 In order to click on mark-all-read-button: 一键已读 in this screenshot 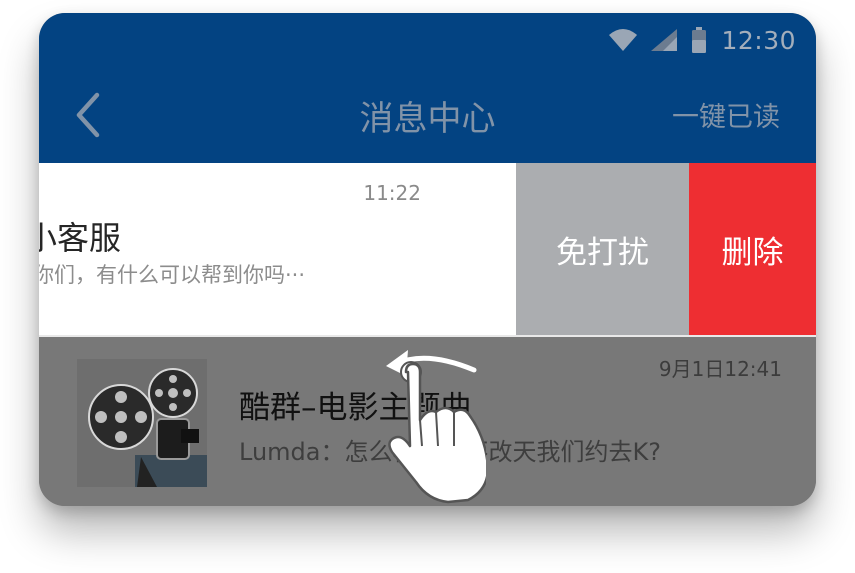, I will do `click(726, 114)`.